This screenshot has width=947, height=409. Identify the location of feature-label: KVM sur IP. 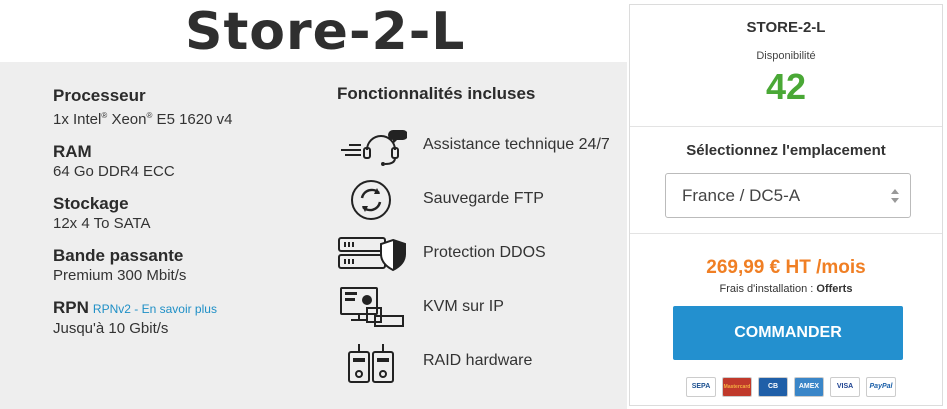
(463, 306).